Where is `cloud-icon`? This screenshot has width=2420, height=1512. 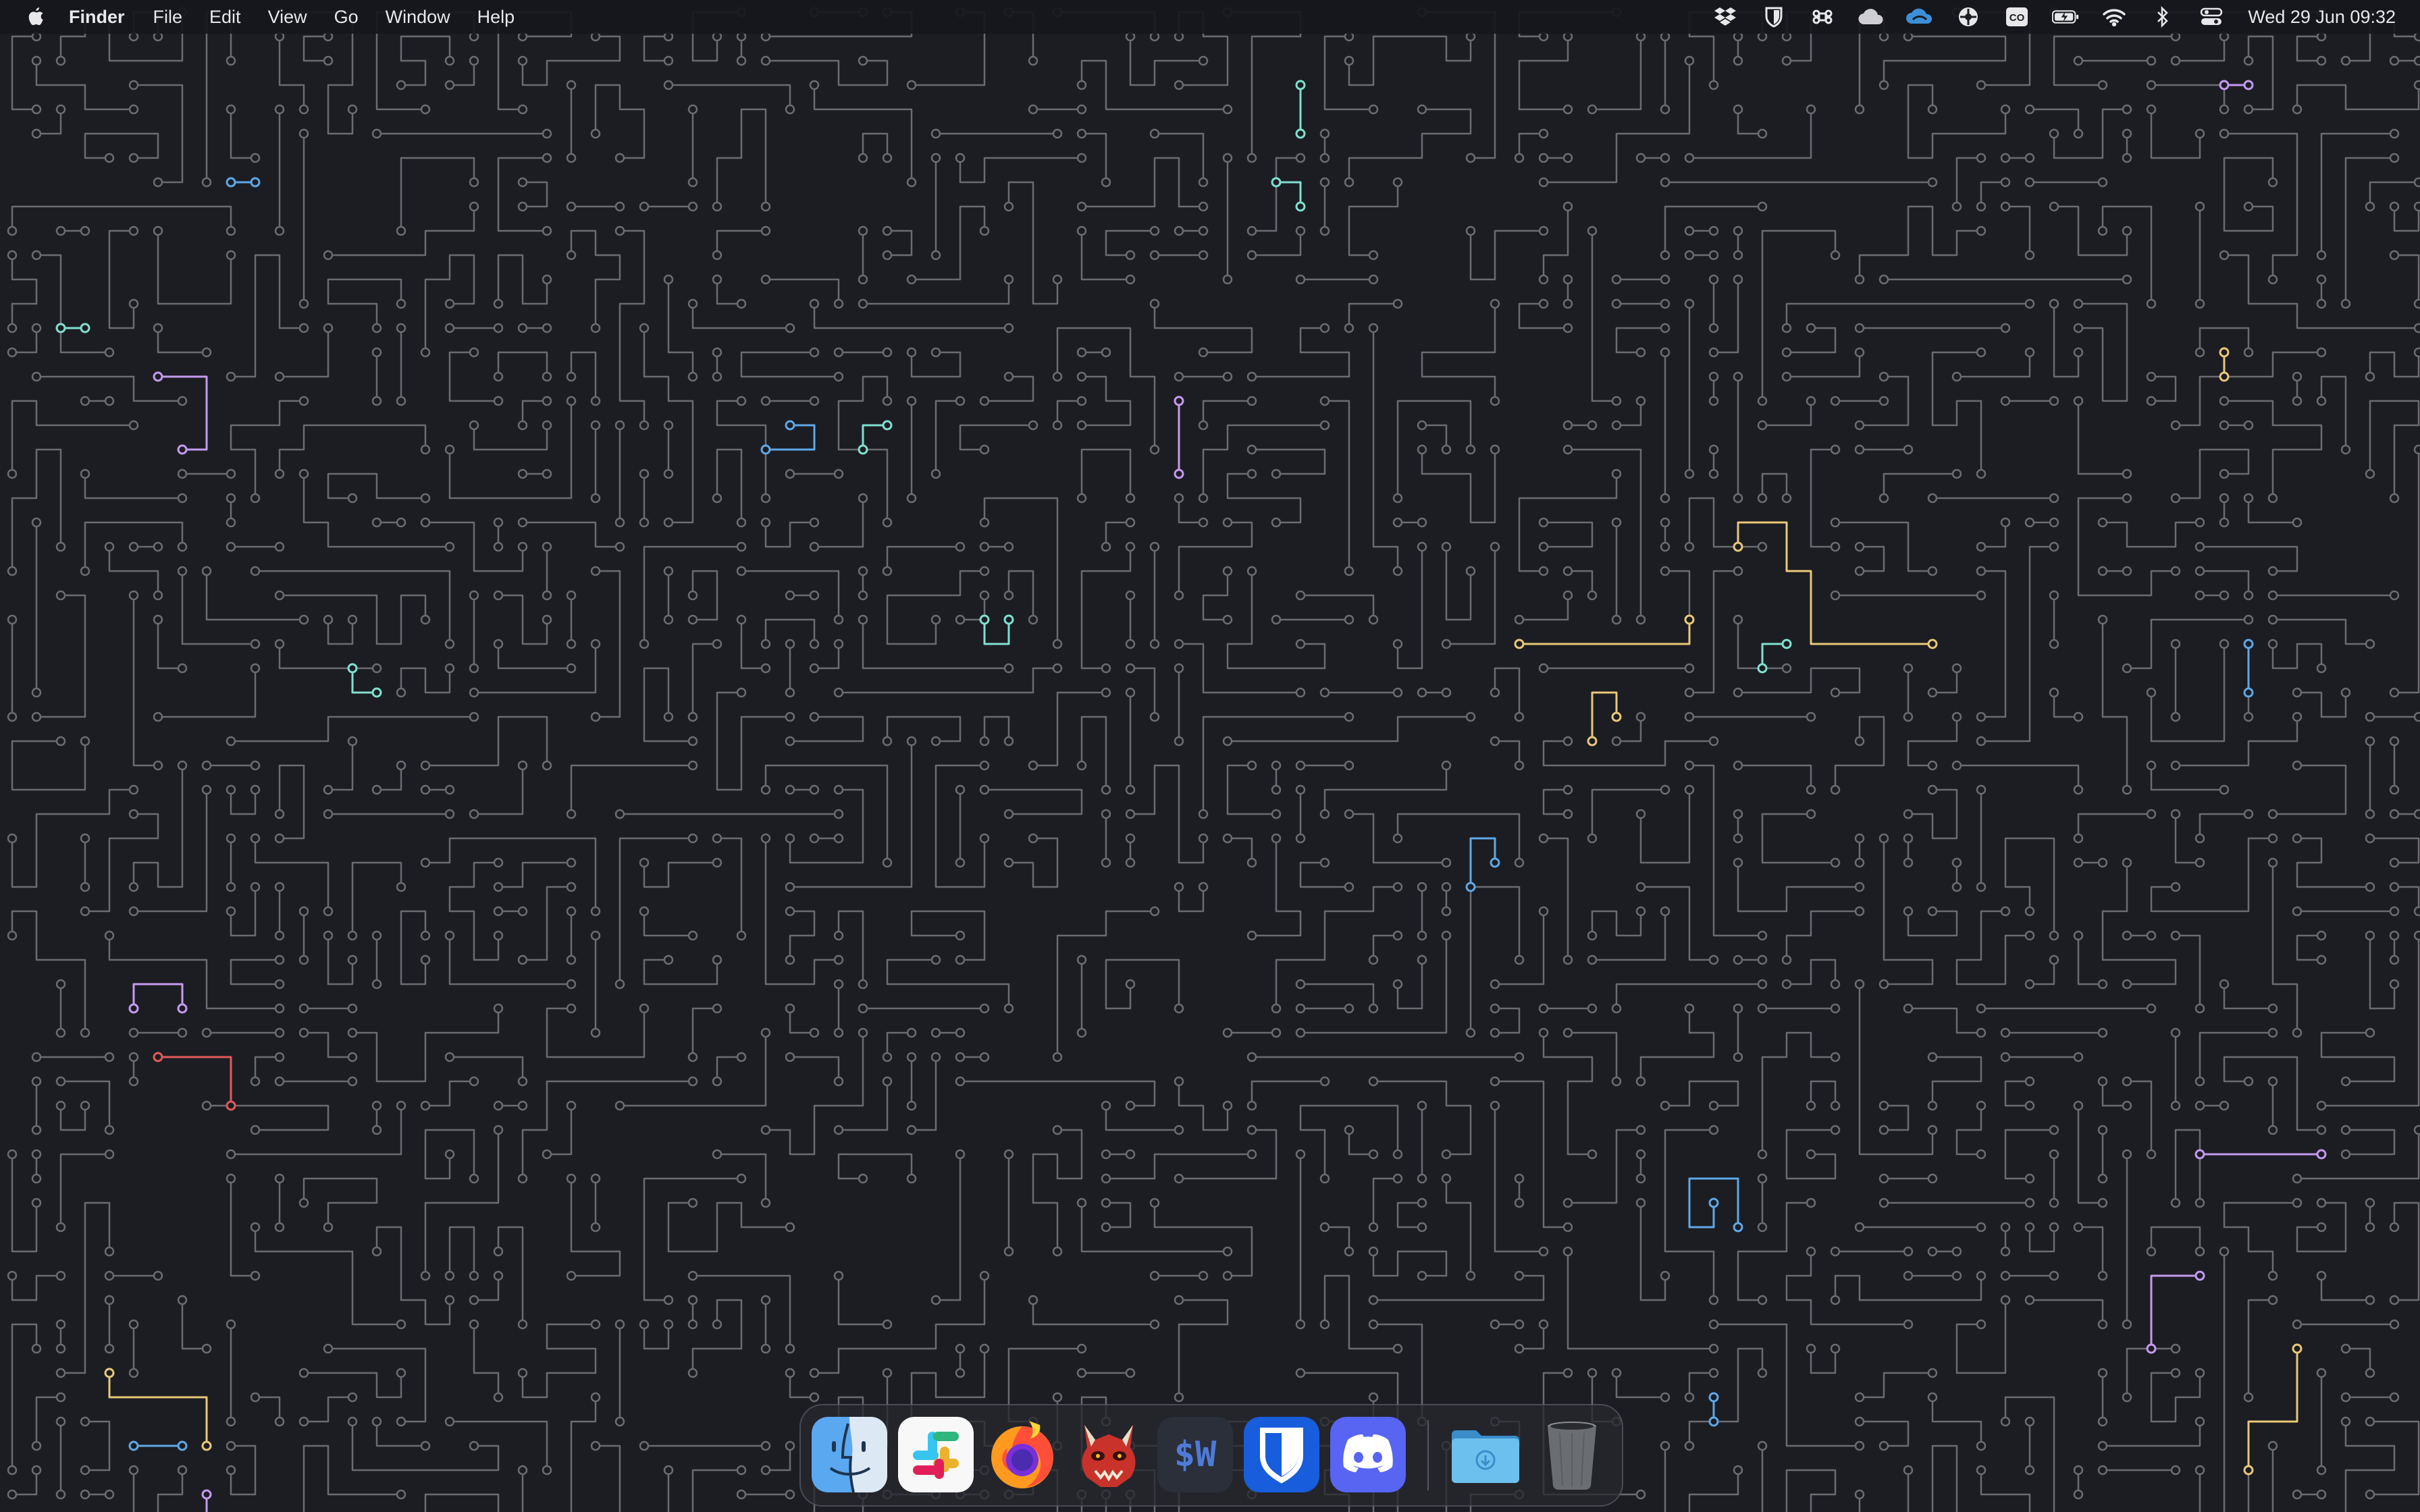
cloud-icon is located at coordinates (1871, 16).